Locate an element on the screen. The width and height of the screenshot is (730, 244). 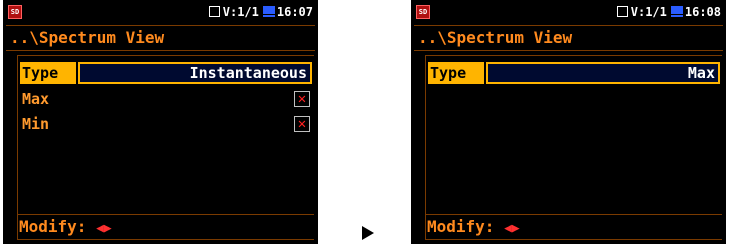
type-value-selector: Instantaneous is located at coordinates (195, 73).